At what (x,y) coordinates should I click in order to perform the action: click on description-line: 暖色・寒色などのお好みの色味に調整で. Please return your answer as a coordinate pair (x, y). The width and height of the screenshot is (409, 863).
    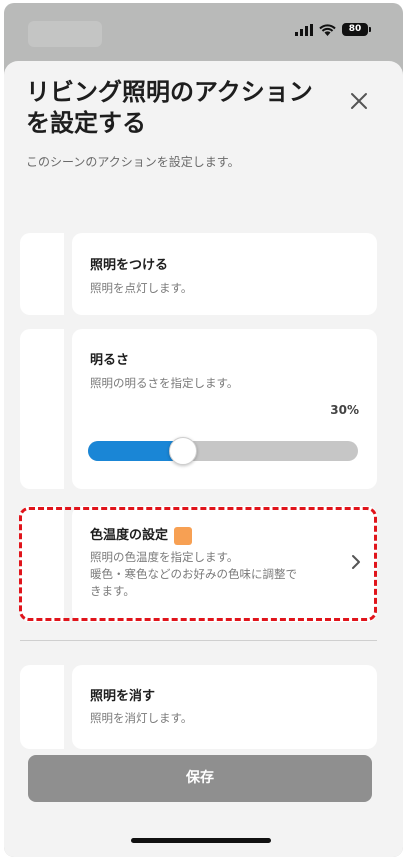
    Looking at the image, I should click on (193, 574).